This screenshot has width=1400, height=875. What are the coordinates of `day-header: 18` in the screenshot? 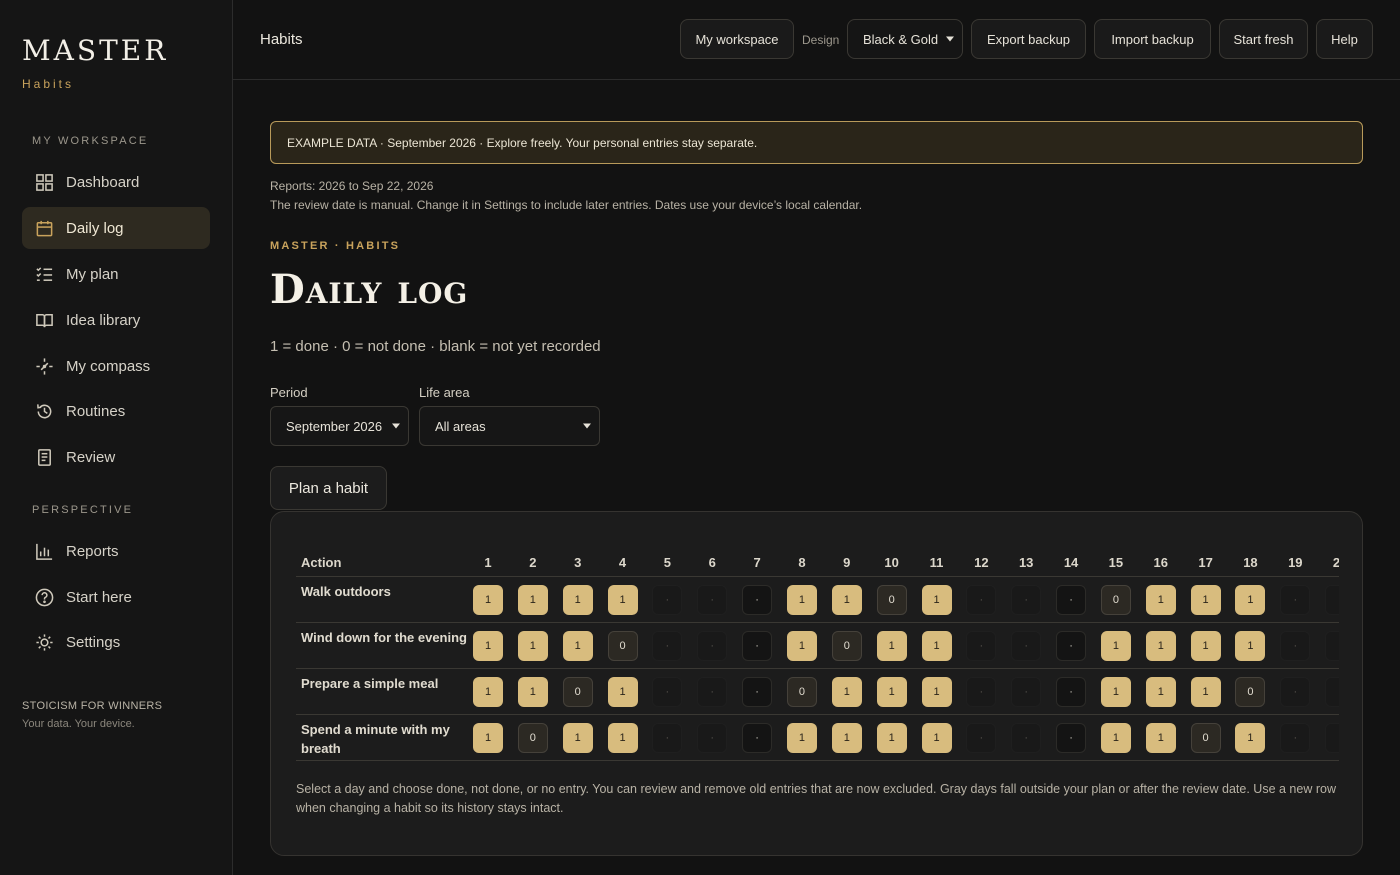 It's located at (1250, 562).